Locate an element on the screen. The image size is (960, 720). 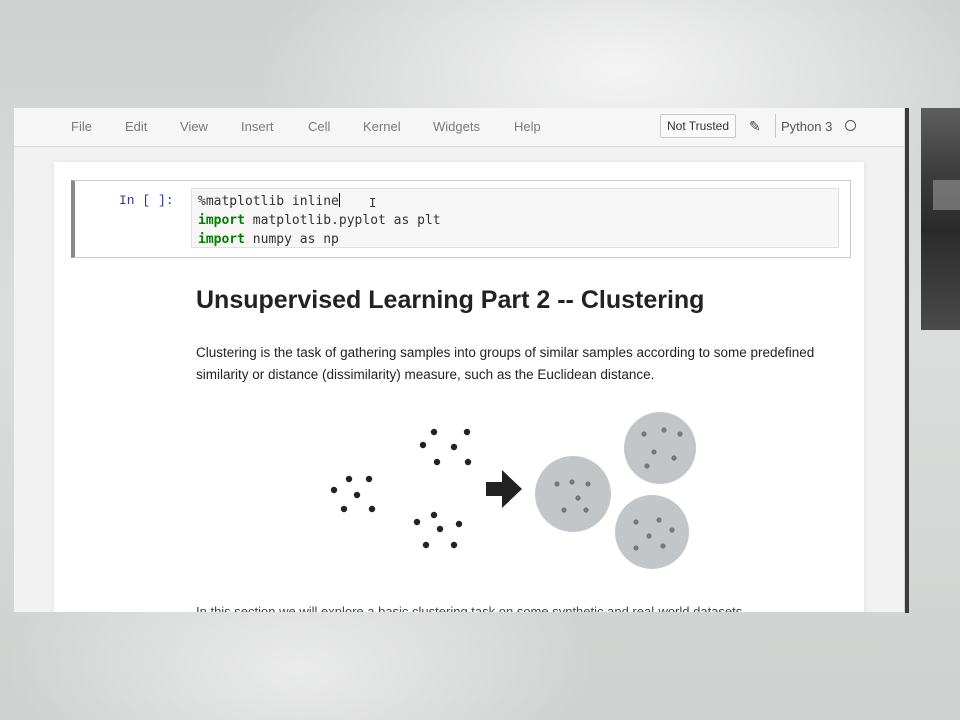
input-prompt: In [ ]: is located at coordinates (146, 200).